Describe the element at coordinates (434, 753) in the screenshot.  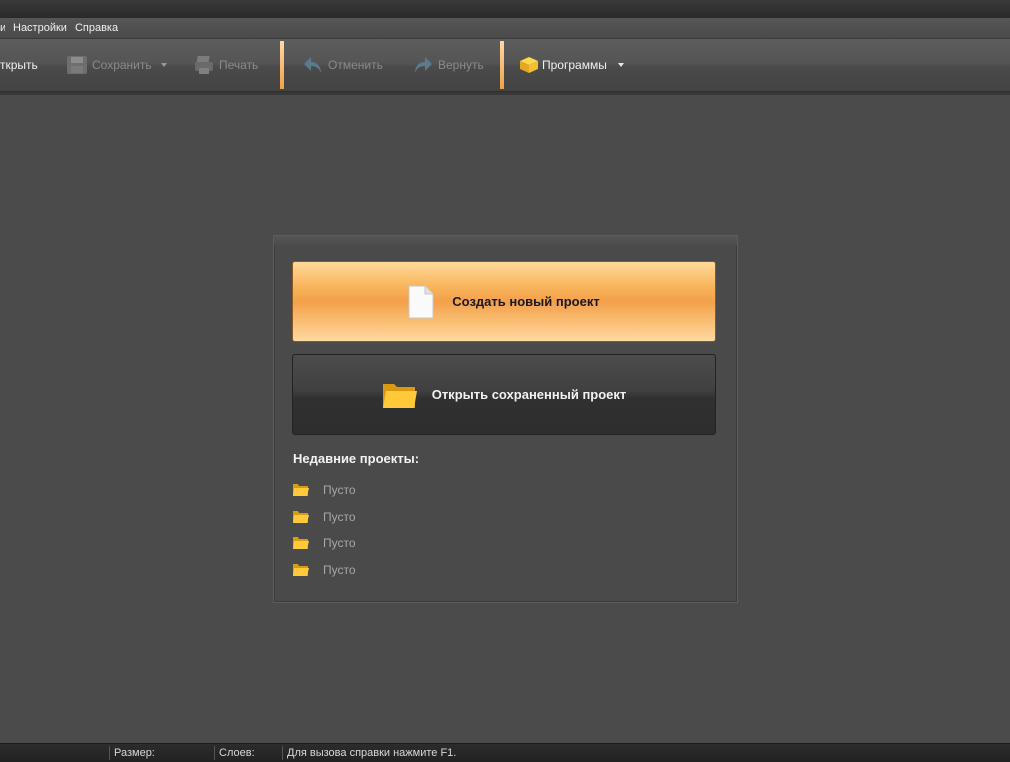
I see `status-help-text: Для вызова справки нажмите F1.` at that location.